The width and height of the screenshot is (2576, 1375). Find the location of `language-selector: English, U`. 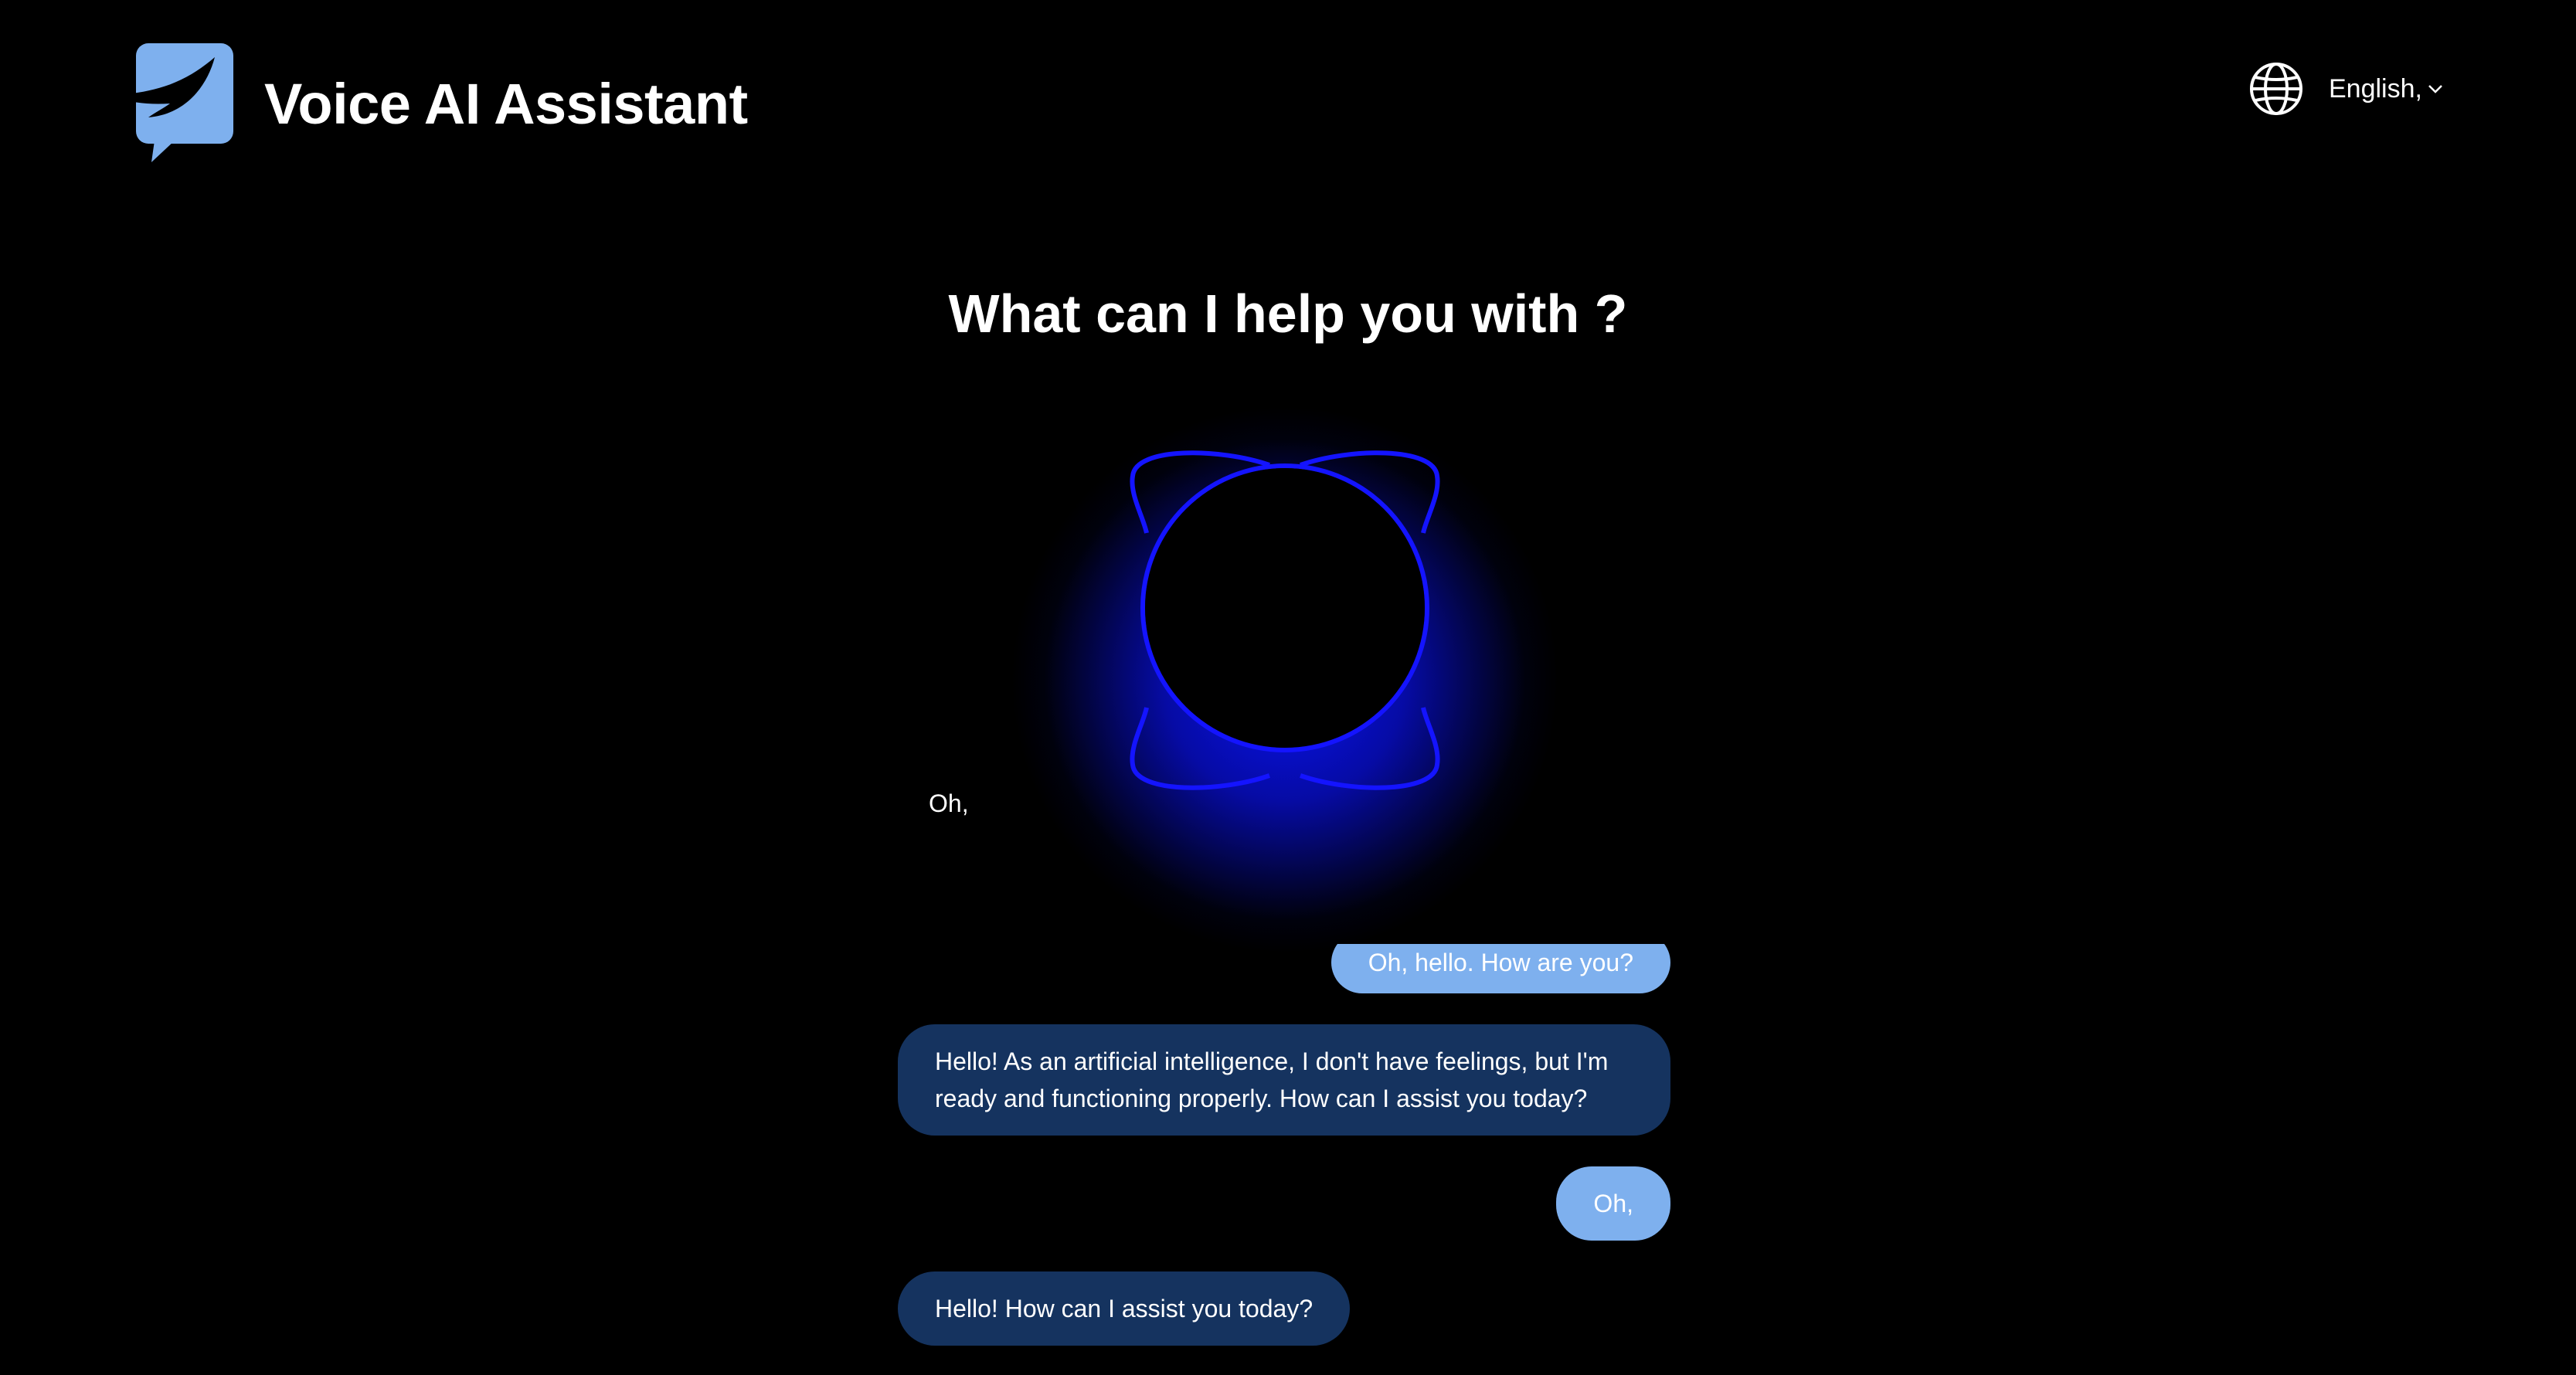

language-selector: English, U is located at coordinates (2346, 88).